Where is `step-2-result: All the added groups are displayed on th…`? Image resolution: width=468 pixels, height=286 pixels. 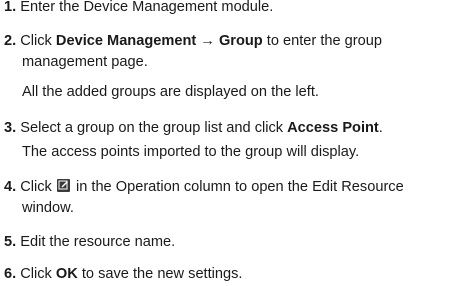 step-2-result: All the added groups are displayed on th… is located at coordinates (170, 92).